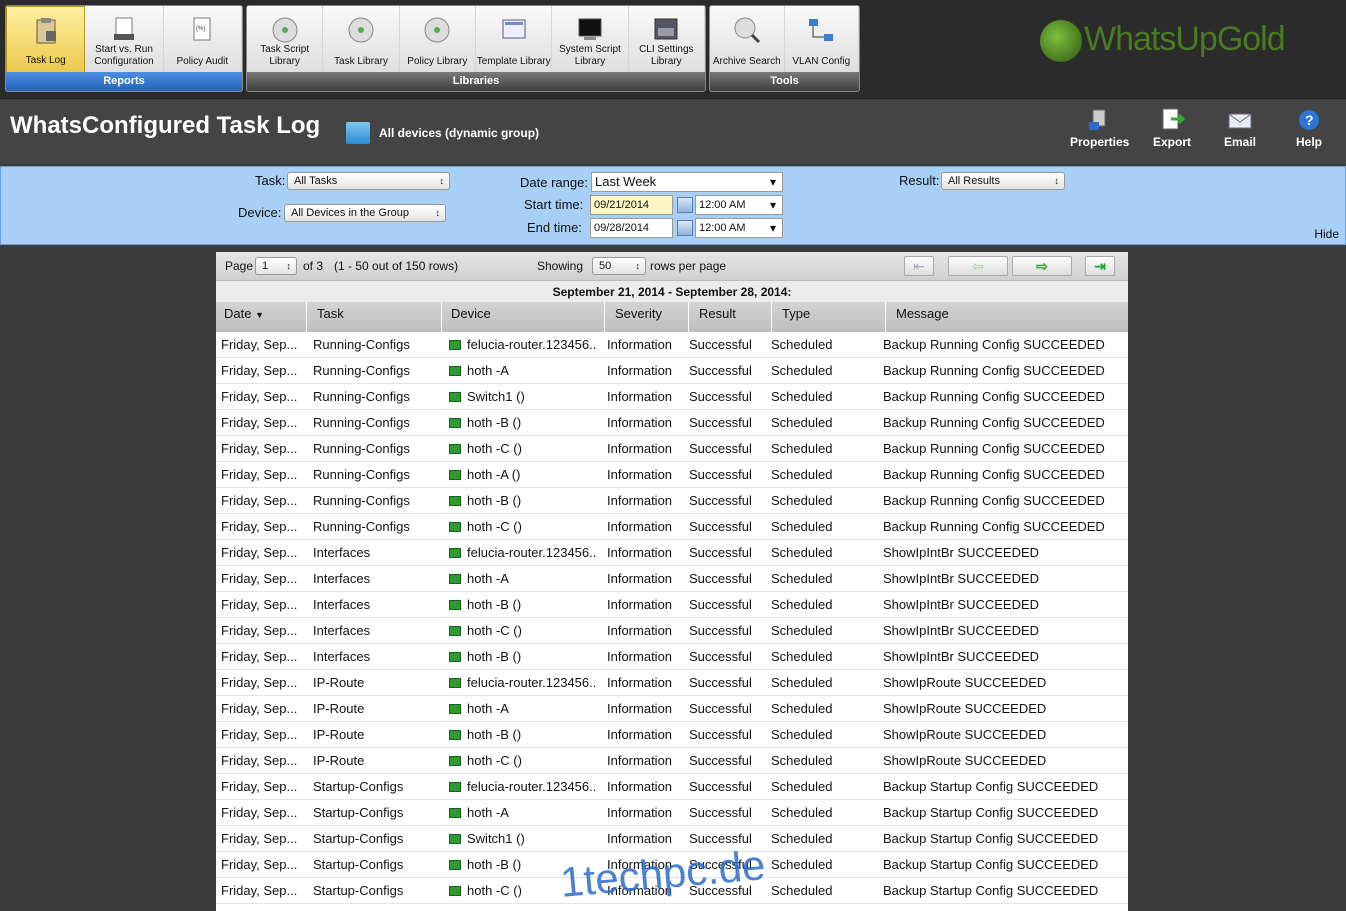 Image resolution: width=1346 pixels, height=911 pixels. What do you see at coordinates (685, 228) in the screenshot?
I see `end-calendar-icon` at bounding box center [685, 228].